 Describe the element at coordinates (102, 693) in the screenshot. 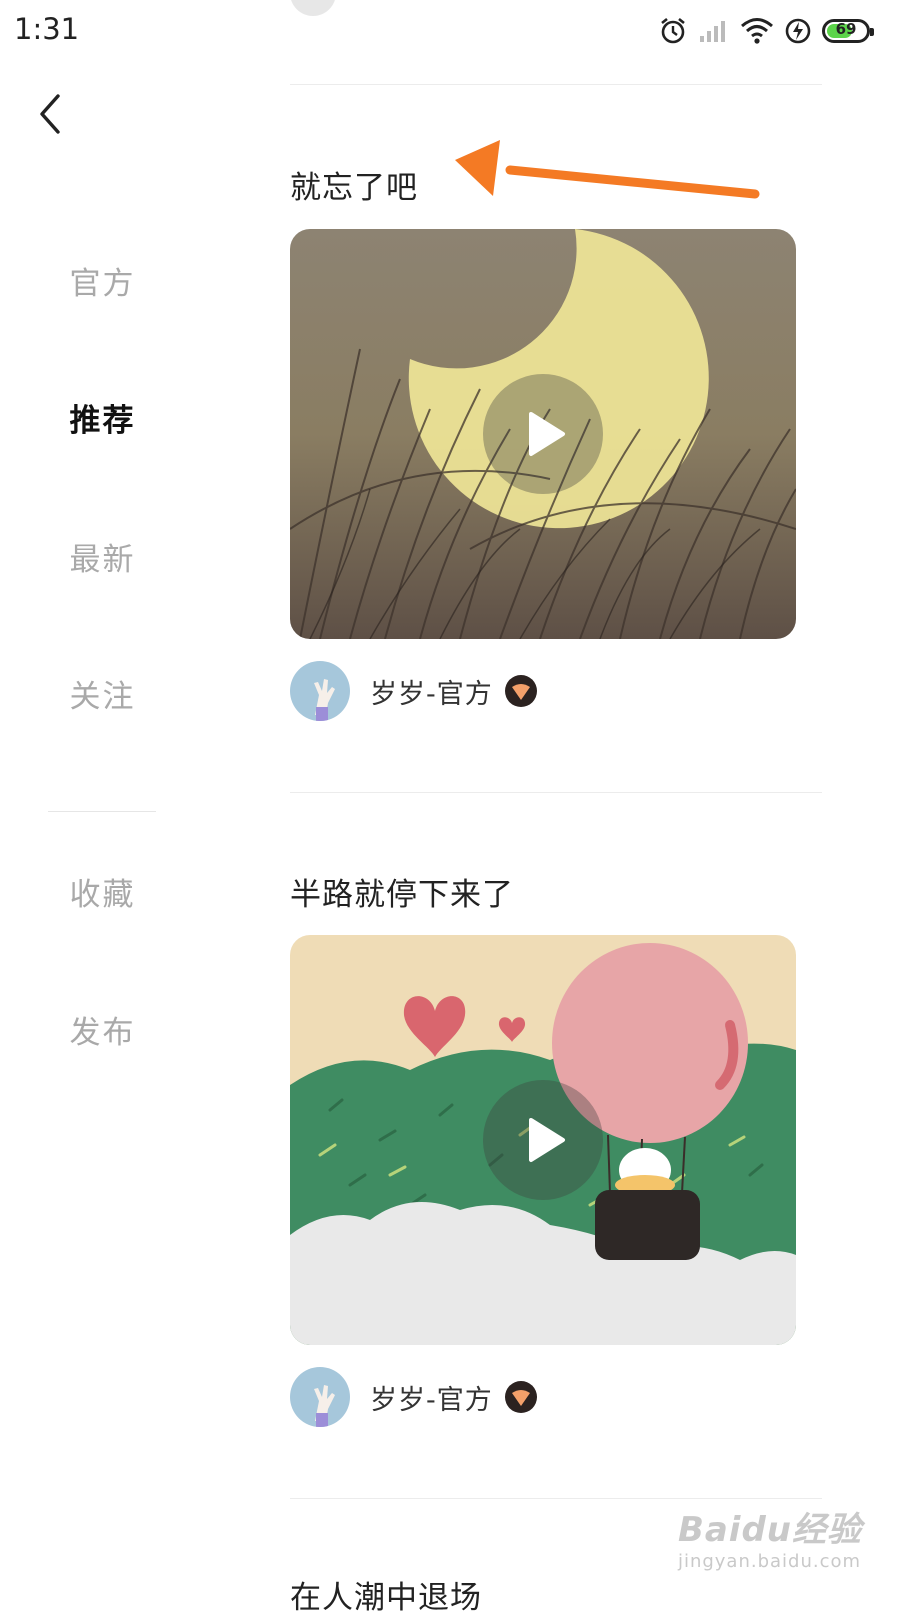

I see `sidebar-item-following: 关注` at that location.